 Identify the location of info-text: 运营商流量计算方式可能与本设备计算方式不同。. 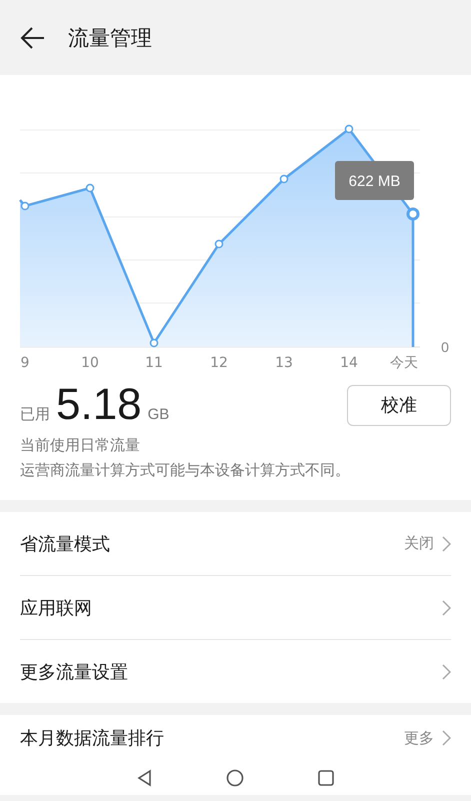
(185, 470).